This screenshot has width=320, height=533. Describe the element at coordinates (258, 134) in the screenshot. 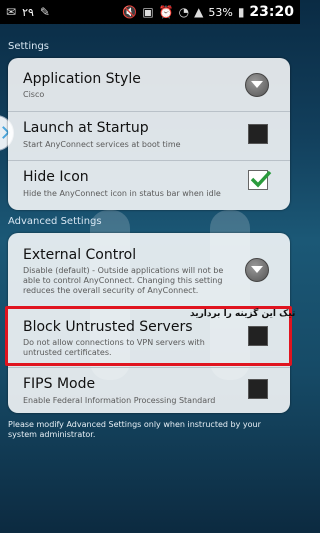

I see `launch-at-startup-checkbox` at that location.